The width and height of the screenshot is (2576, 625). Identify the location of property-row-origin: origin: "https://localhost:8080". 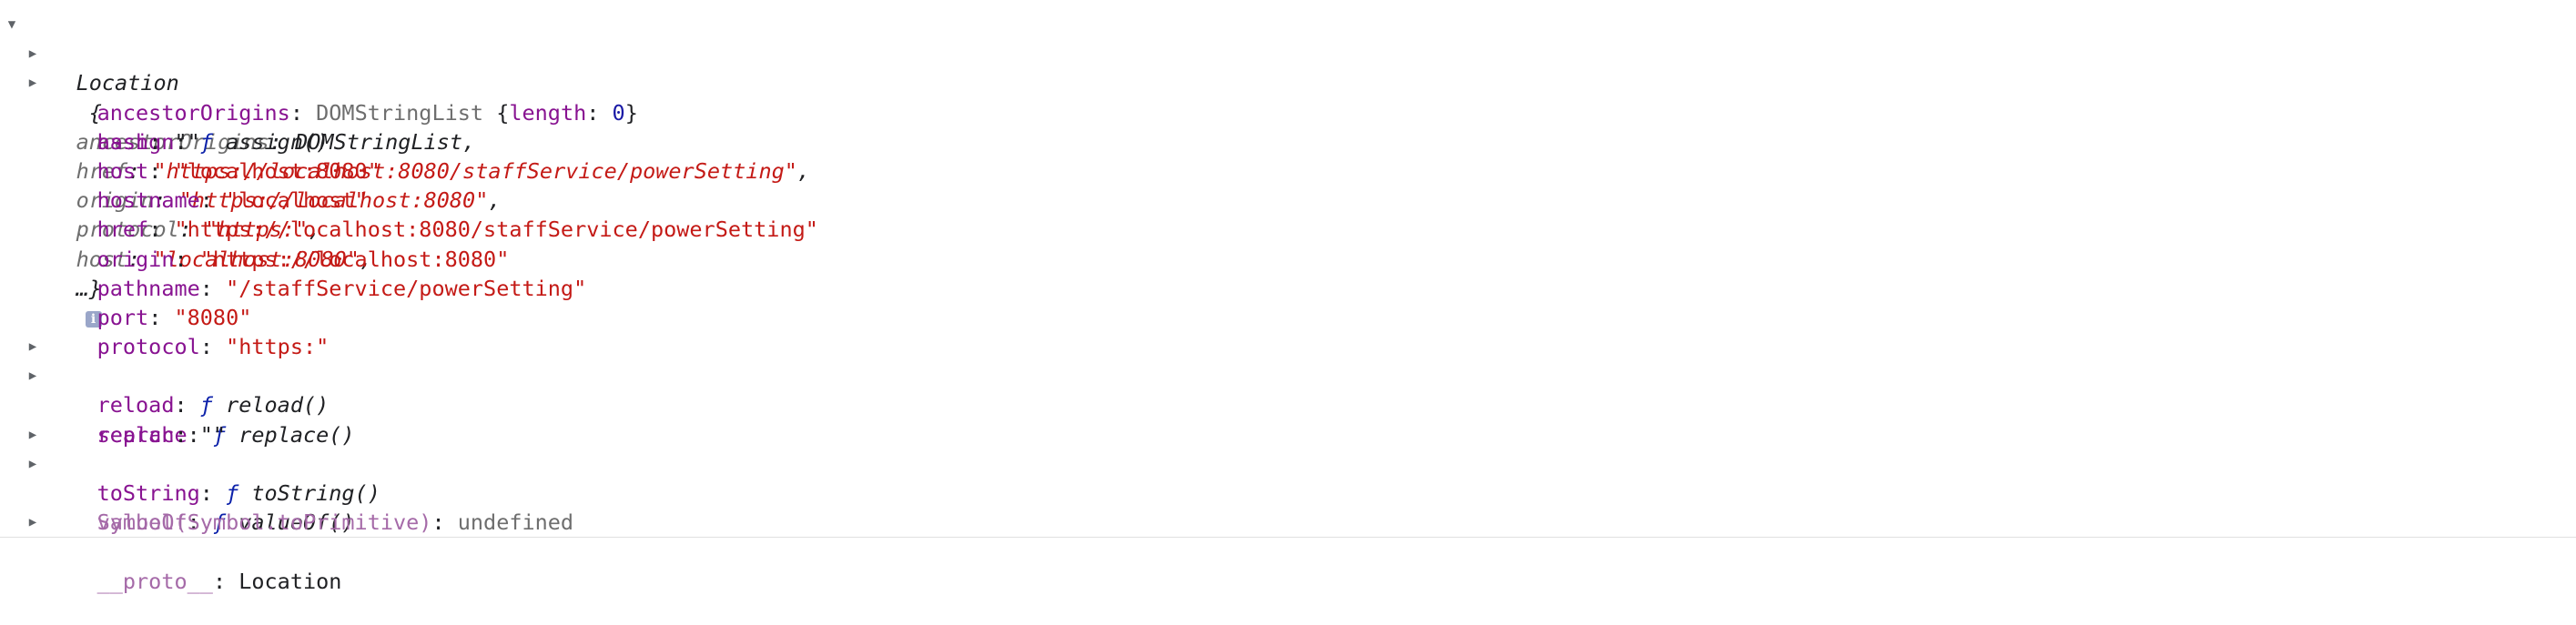
(303, 259).